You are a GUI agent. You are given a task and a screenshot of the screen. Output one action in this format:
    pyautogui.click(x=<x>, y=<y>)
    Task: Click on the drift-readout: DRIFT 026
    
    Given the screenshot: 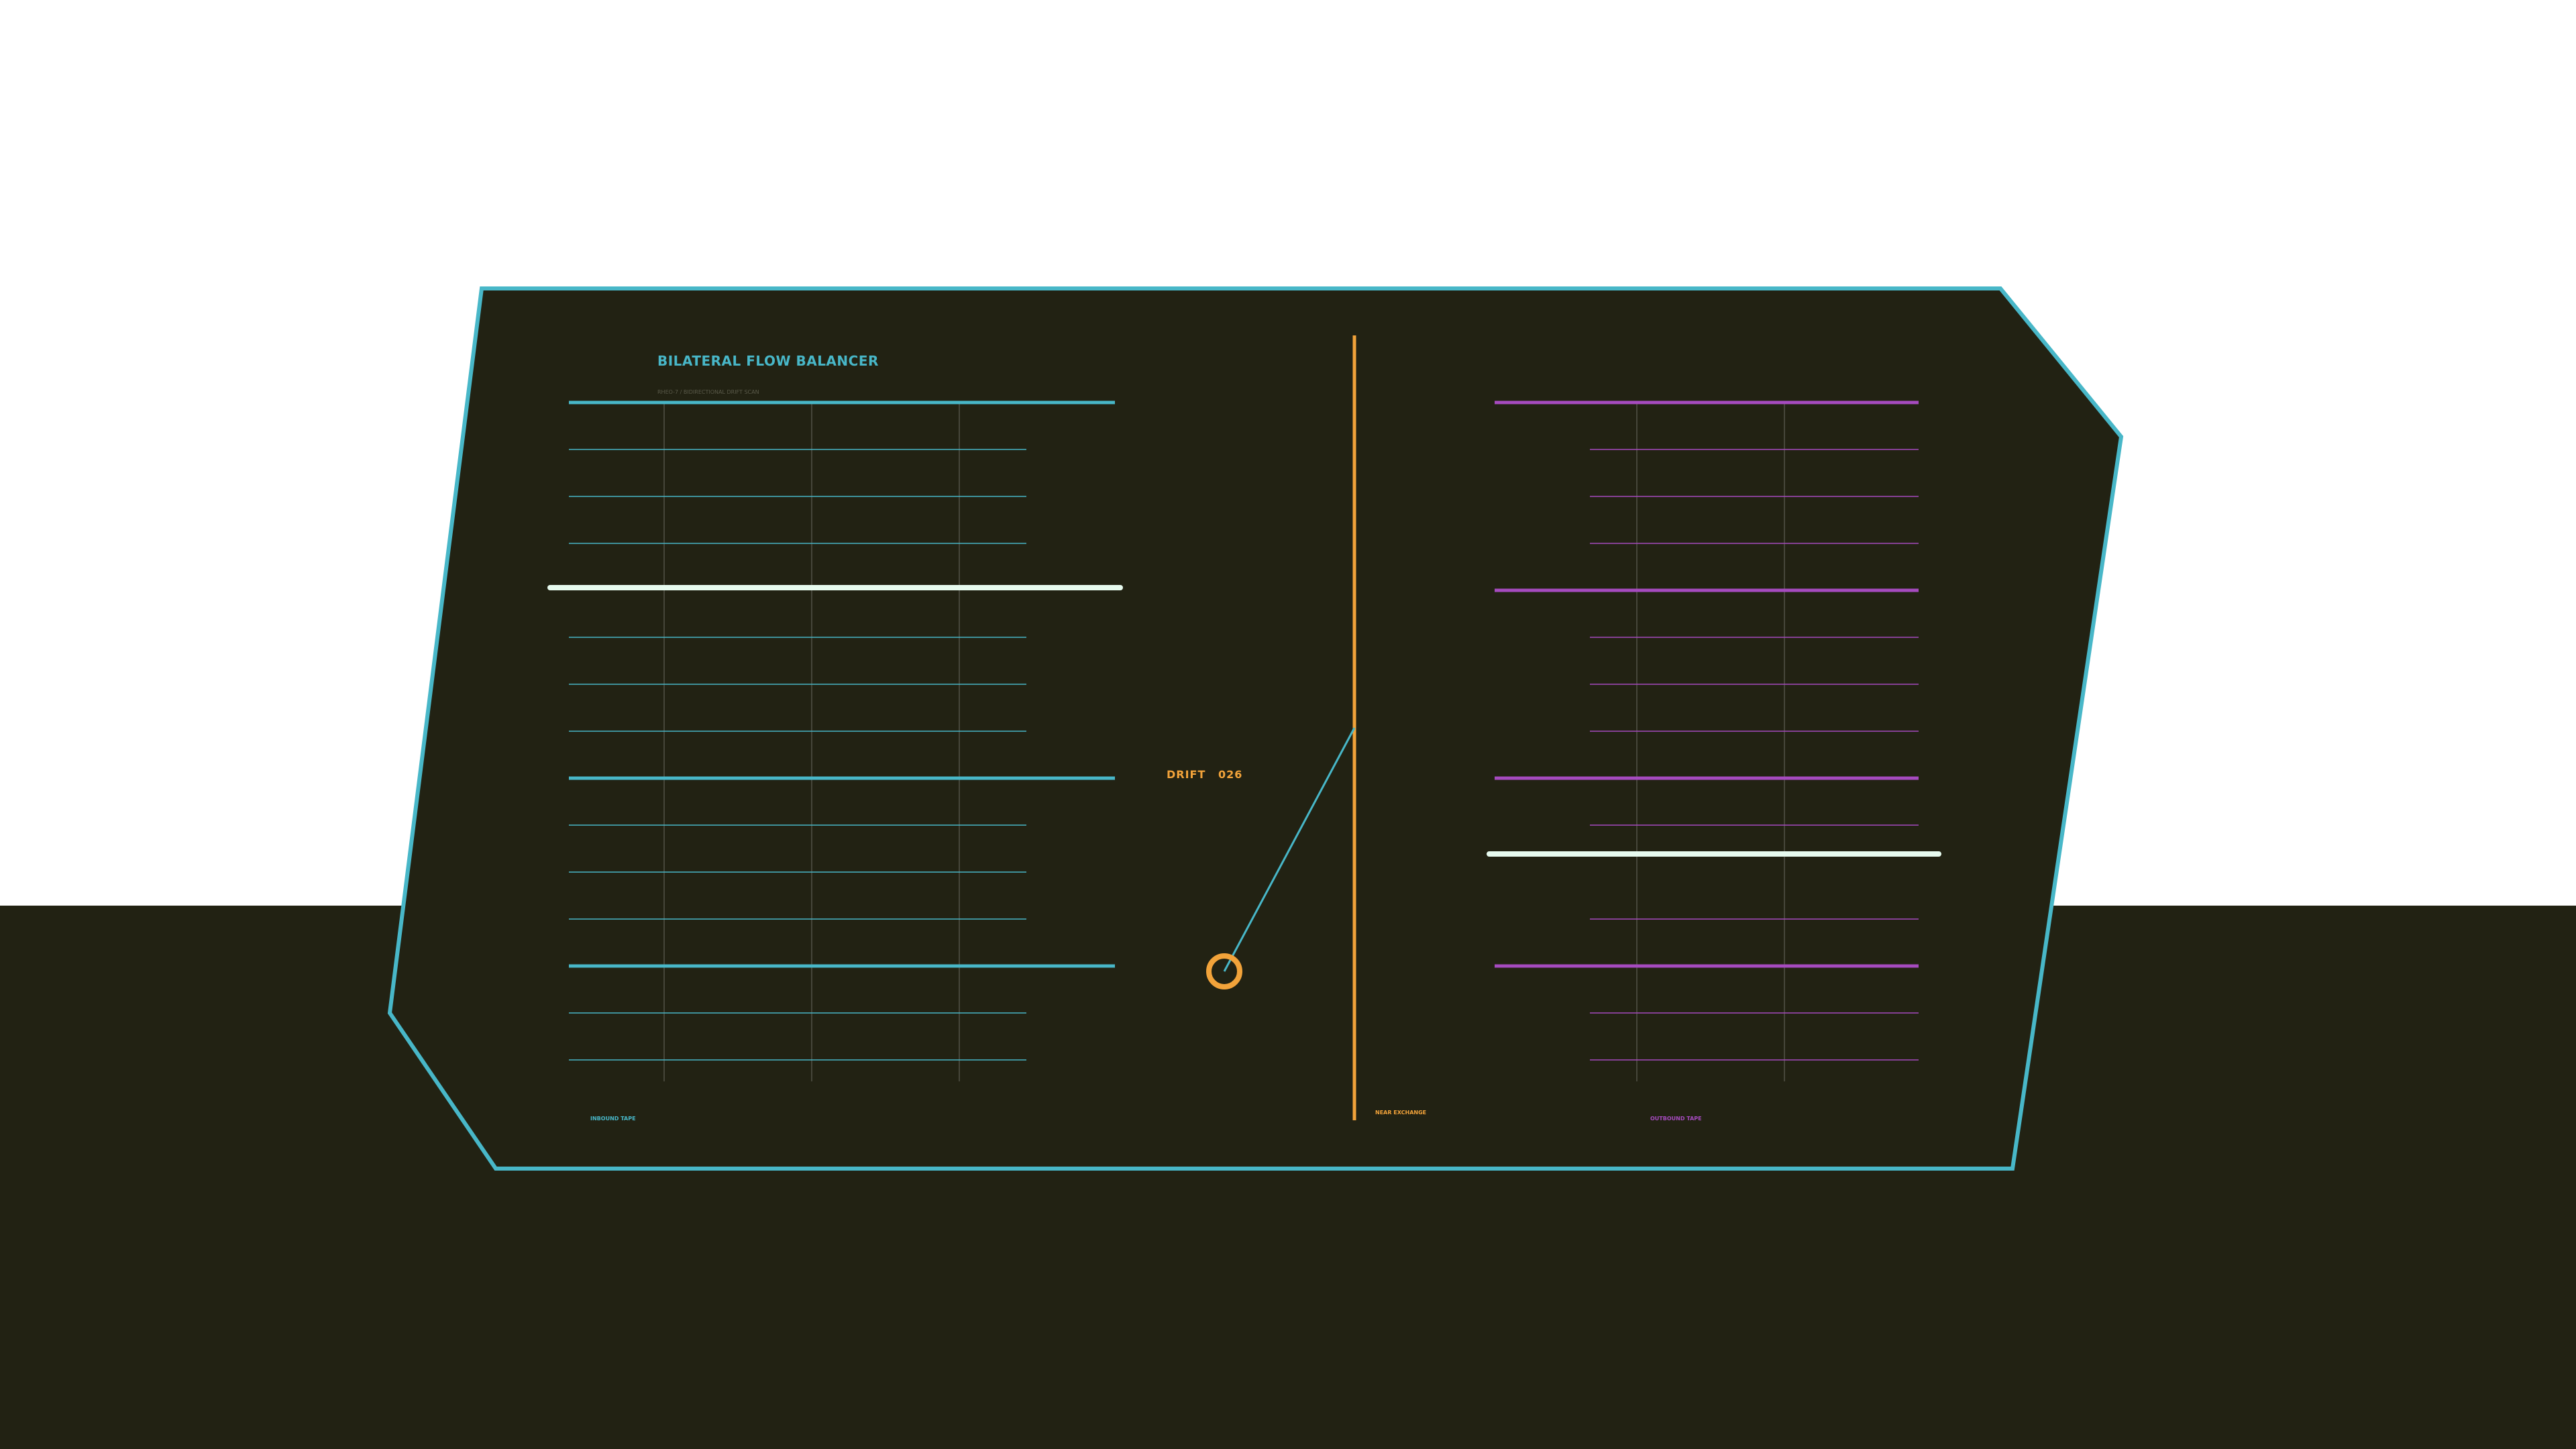 What is the action you would take?
    pyautogui.click(x=1204, y=774)
    